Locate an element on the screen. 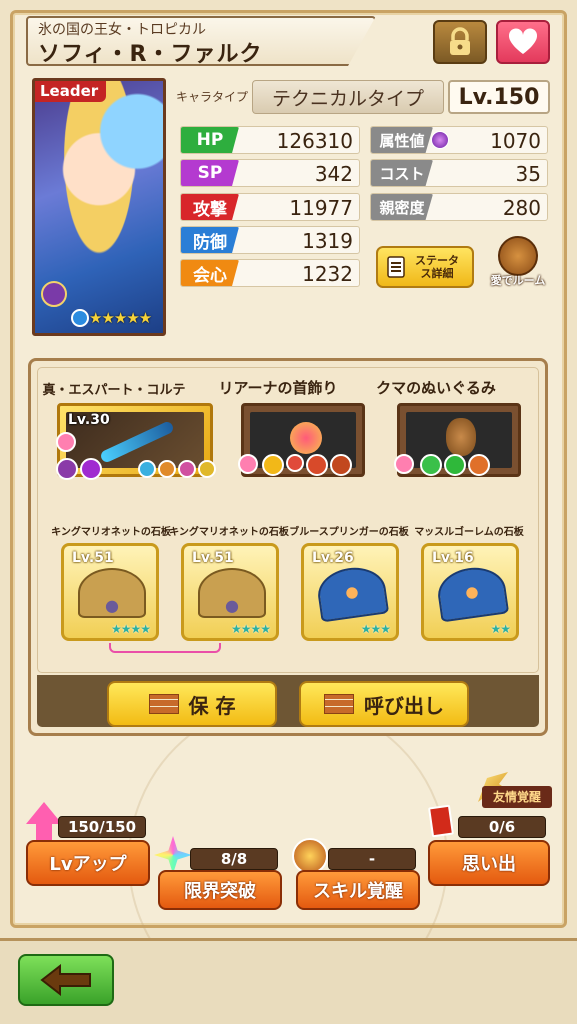  level-up-button: Lvアップ is located at coordinates (88, 863).